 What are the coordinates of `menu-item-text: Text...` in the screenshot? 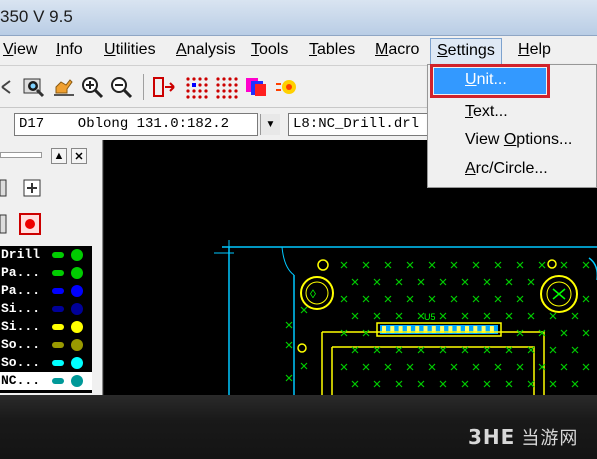 It's located at (486, 112).